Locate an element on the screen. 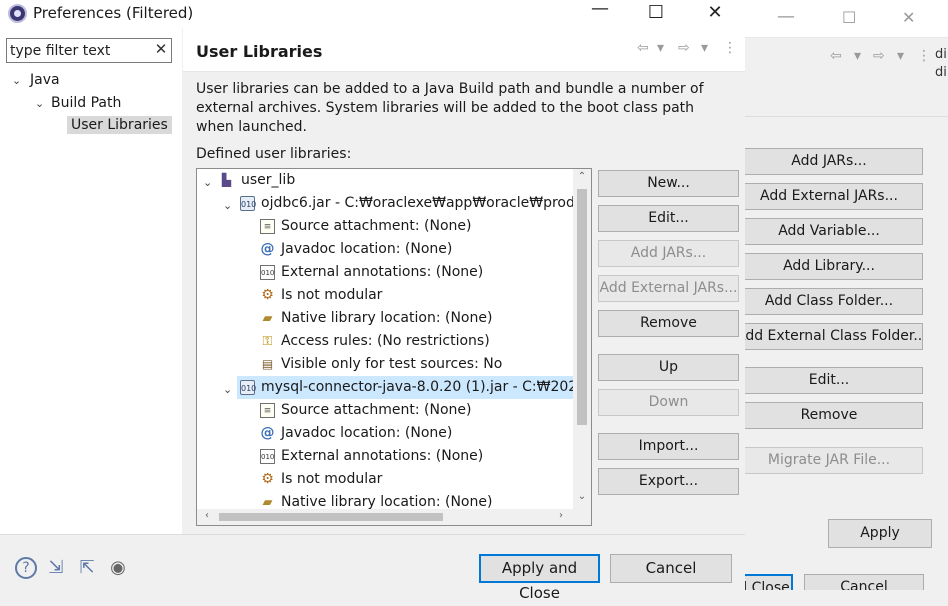  view-menu-icon: ⋮ is located at coordinates (730, 48).